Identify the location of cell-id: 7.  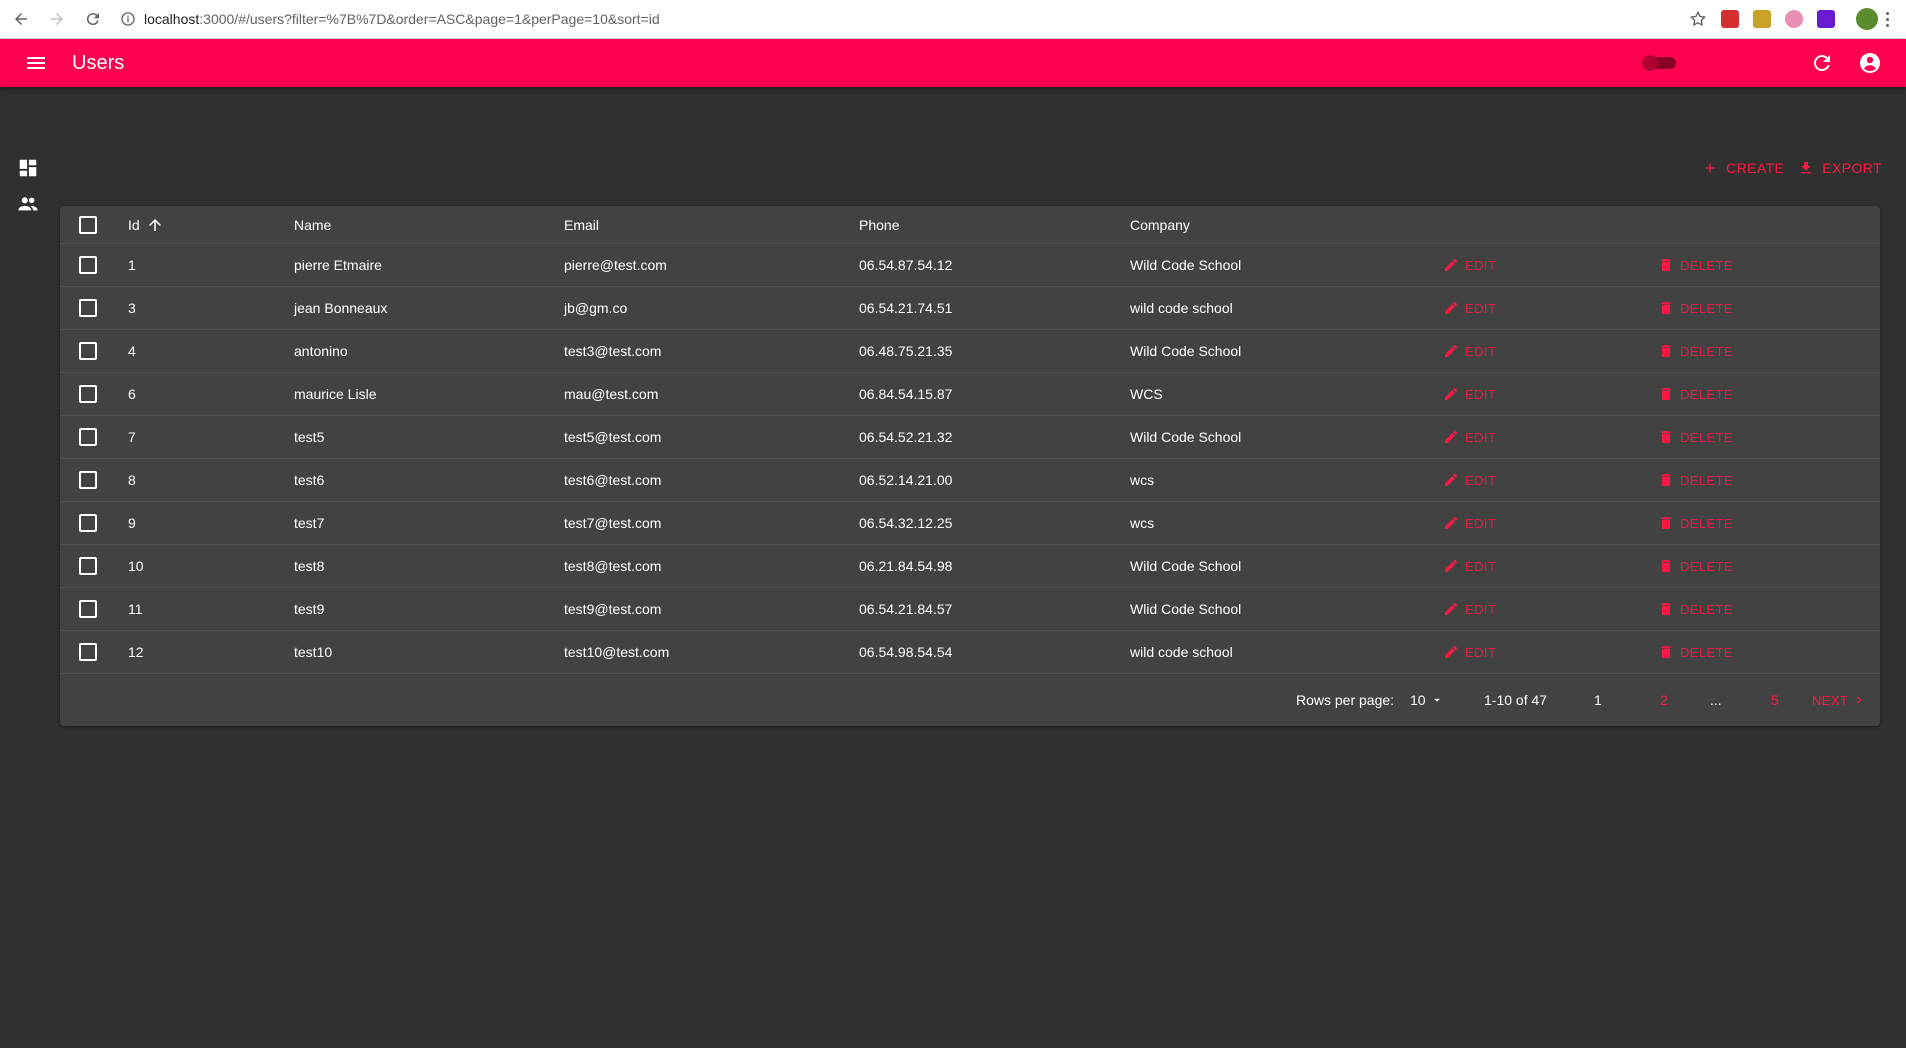
(132, 437).